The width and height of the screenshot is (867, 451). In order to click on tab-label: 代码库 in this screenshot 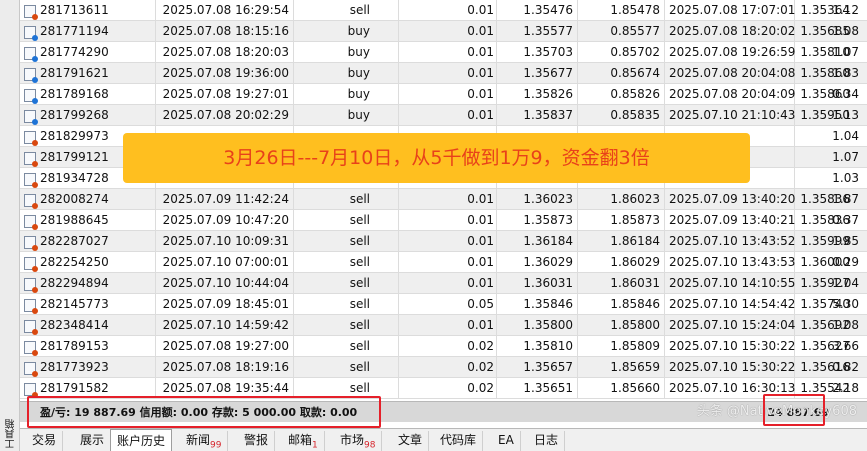, I will do `click(458, 440)`.